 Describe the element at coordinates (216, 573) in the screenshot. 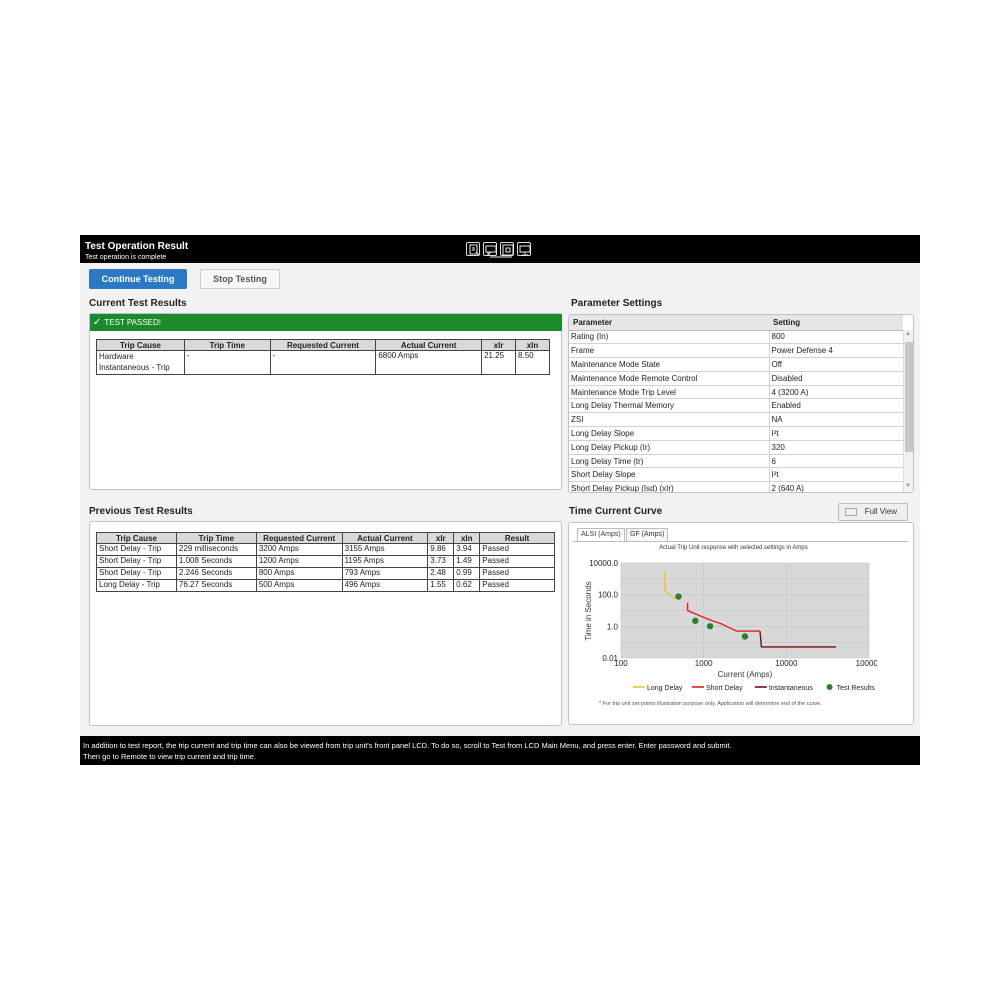

I see `table-cell: 2.246 Seconds` at that location.